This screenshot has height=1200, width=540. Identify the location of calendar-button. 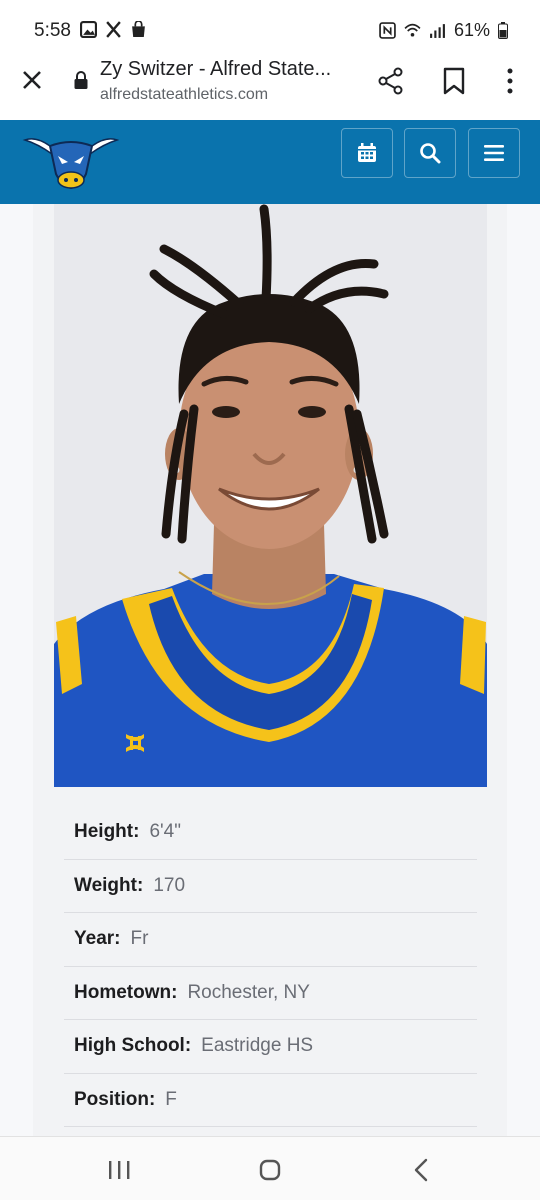
(367, 153).